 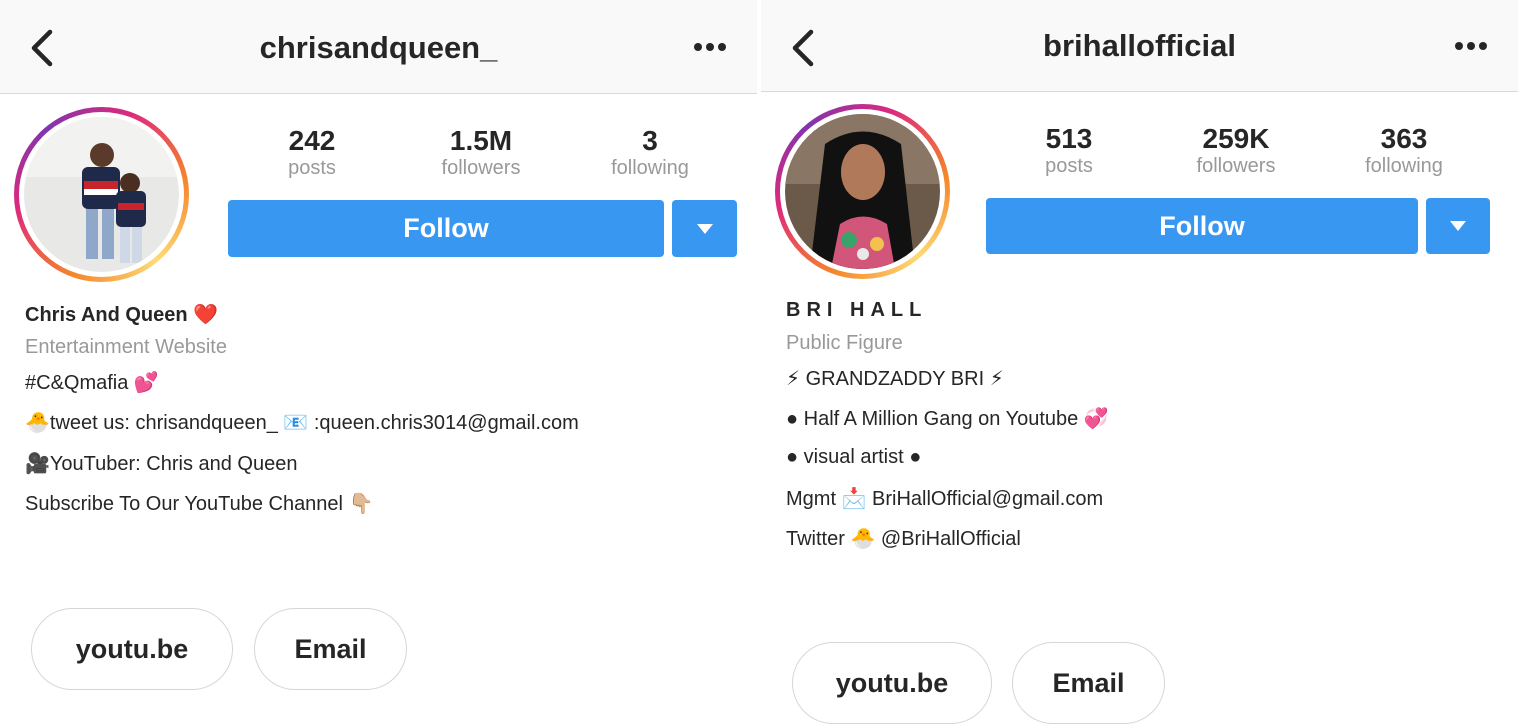 I want to click on bio-line: ⚡ GRANDZADDY BRI ⚡, so click(x=895, y=379).